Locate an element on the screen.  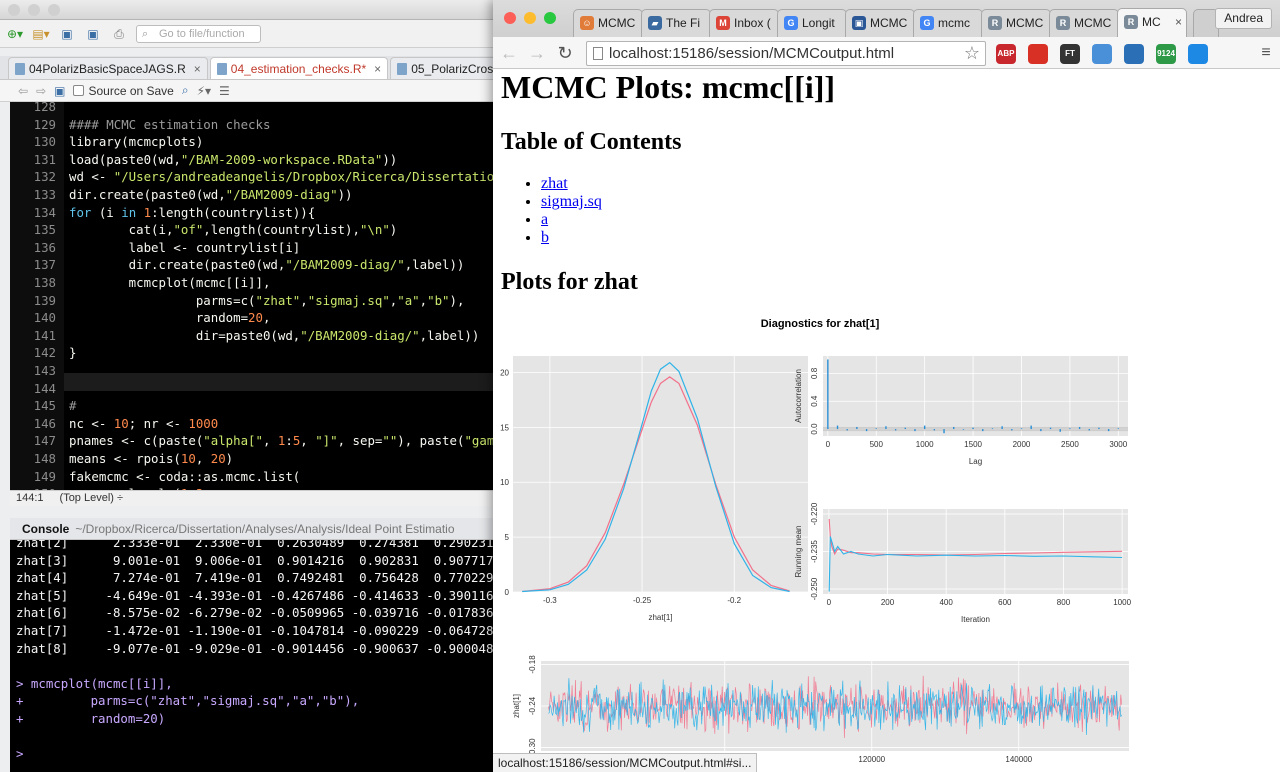
bookmark-star-icon: ☆ is located at coordinates (972, 53).